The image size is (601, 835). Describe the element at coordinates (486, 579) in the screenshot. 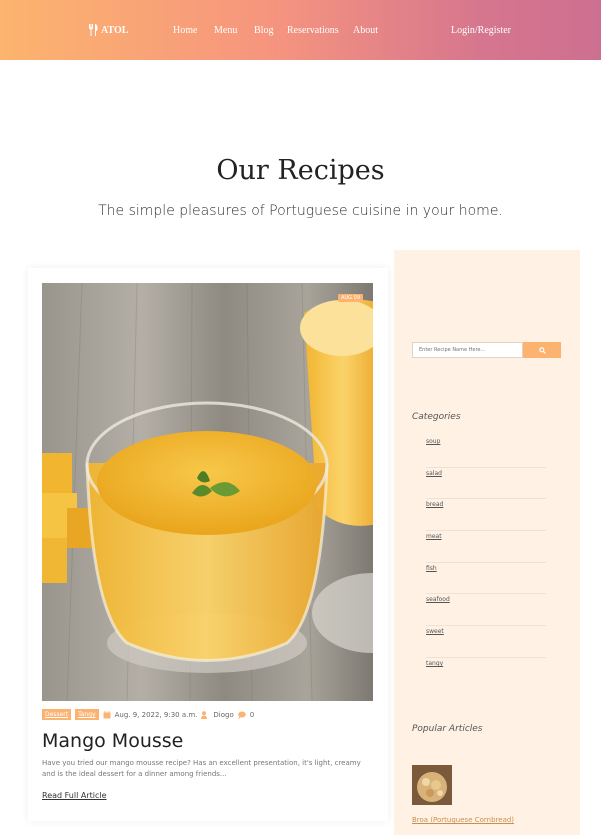

I see `list-item: fish` at that location.